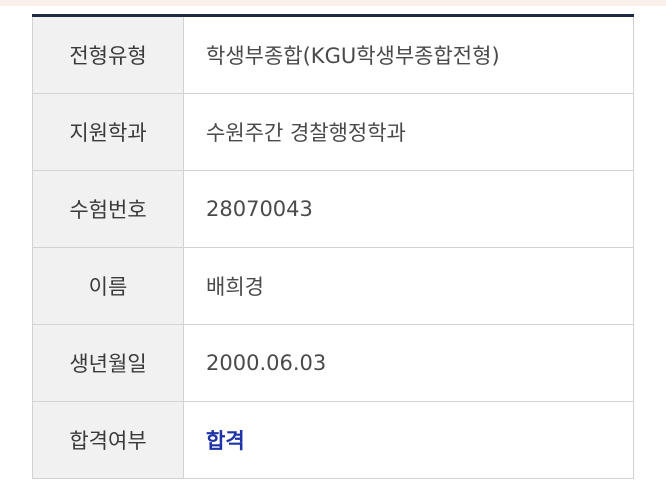 The image size is (666, 499). I want to click on table-row-name: 이름 배희경, so click(333, 286).